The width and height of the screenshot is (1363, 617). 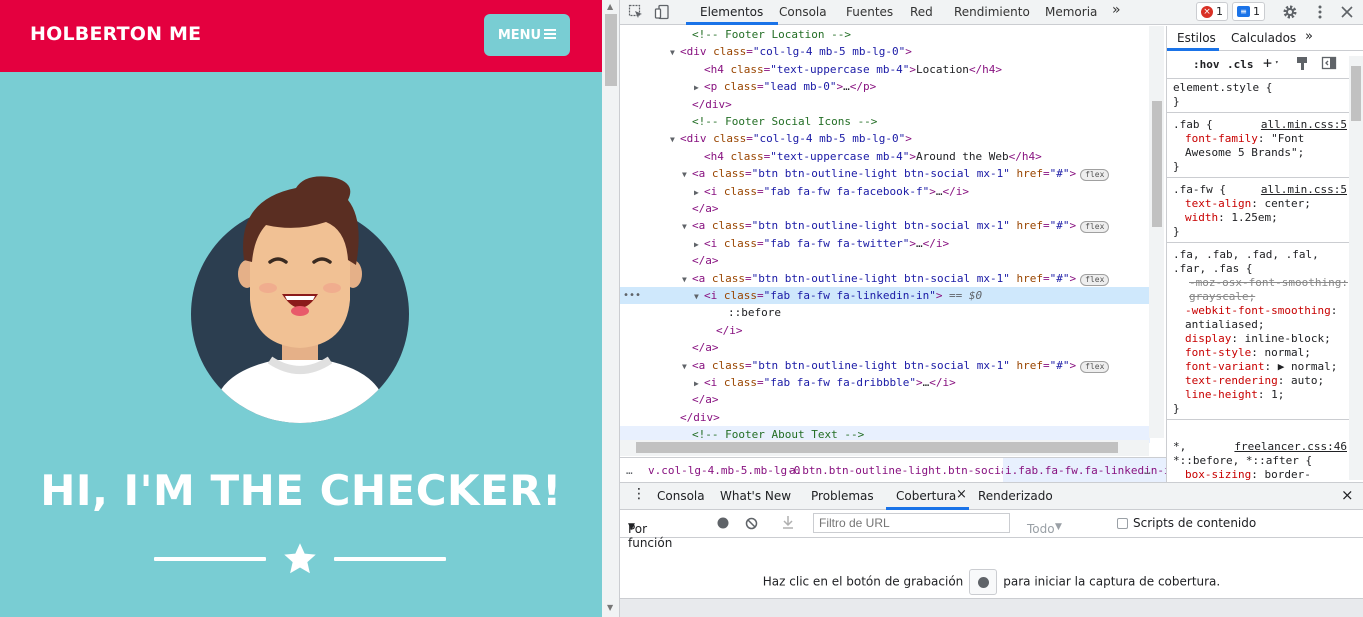 What do you see at coordinates (724, 470) in the screenshot?
I see `breadcrumb-div: v.col-lg-4.mb-5.mb-lg-0` at bounding box center [724, 470].